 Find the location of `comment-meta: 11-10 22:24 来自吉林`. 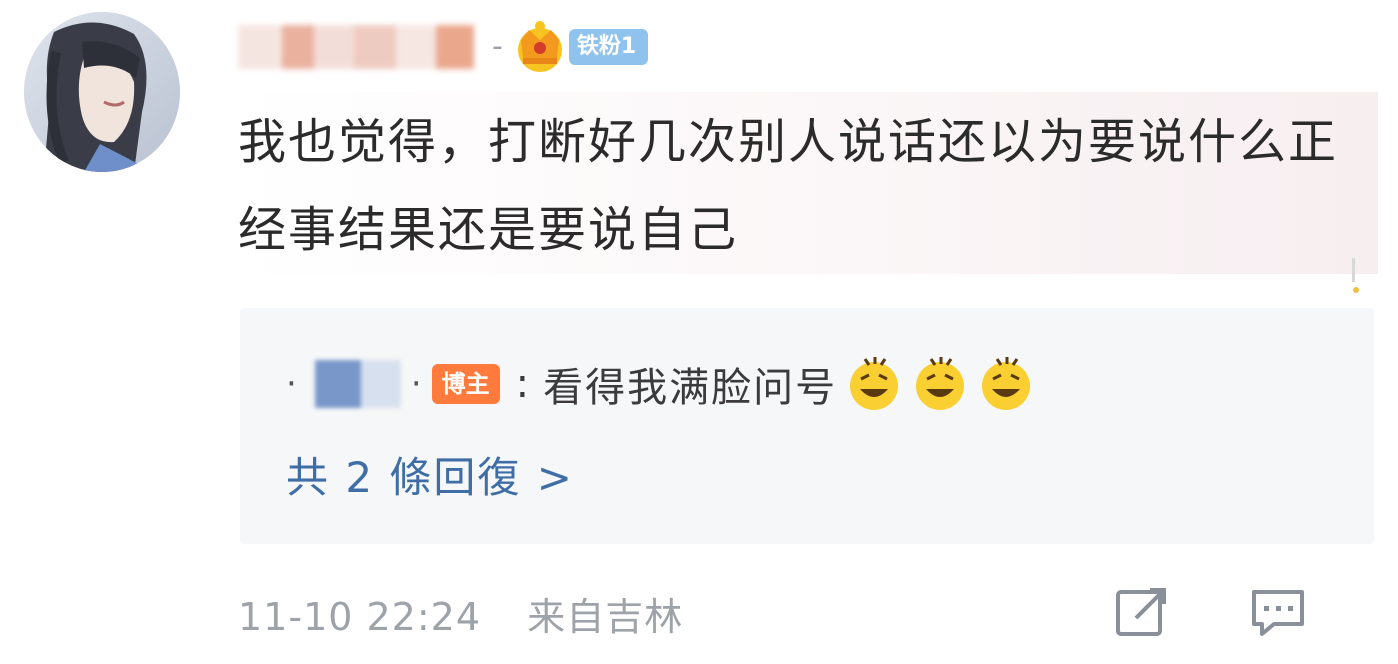

comment-meta: 11-10 22:24 来自吉林 is located at coordinates (460, 613).